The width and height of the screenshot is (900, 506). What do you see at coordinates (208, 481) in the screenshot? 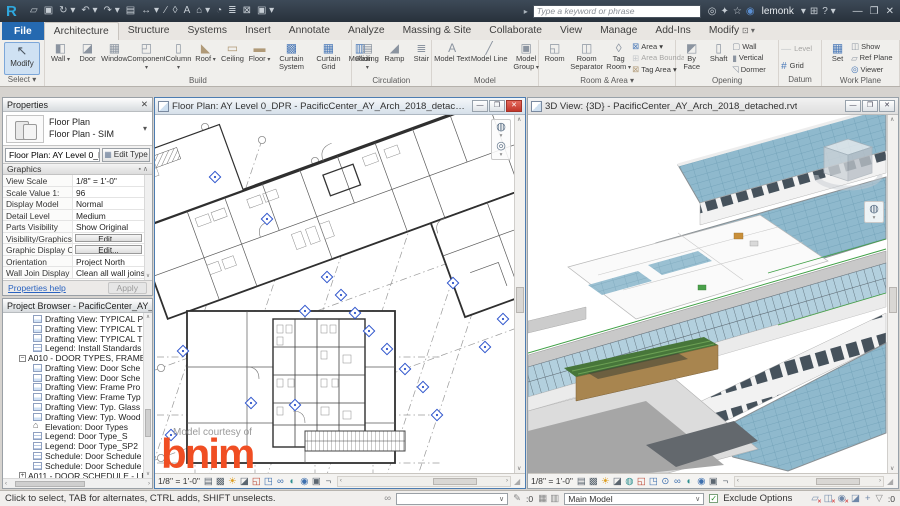
I see `detail-level-icon: ▤` at bounding box center [208, 481].